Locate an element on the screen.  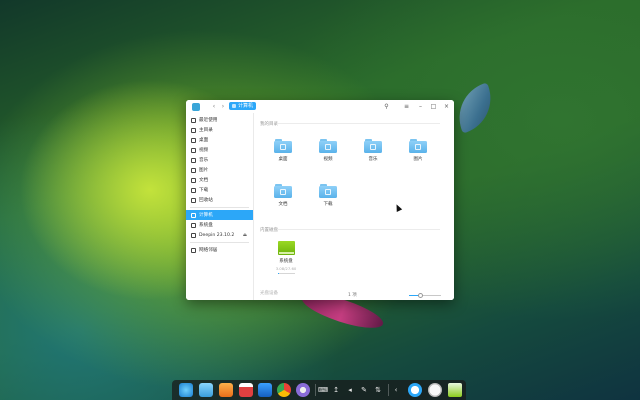
settings-icon is located at coordinates (303, 390).